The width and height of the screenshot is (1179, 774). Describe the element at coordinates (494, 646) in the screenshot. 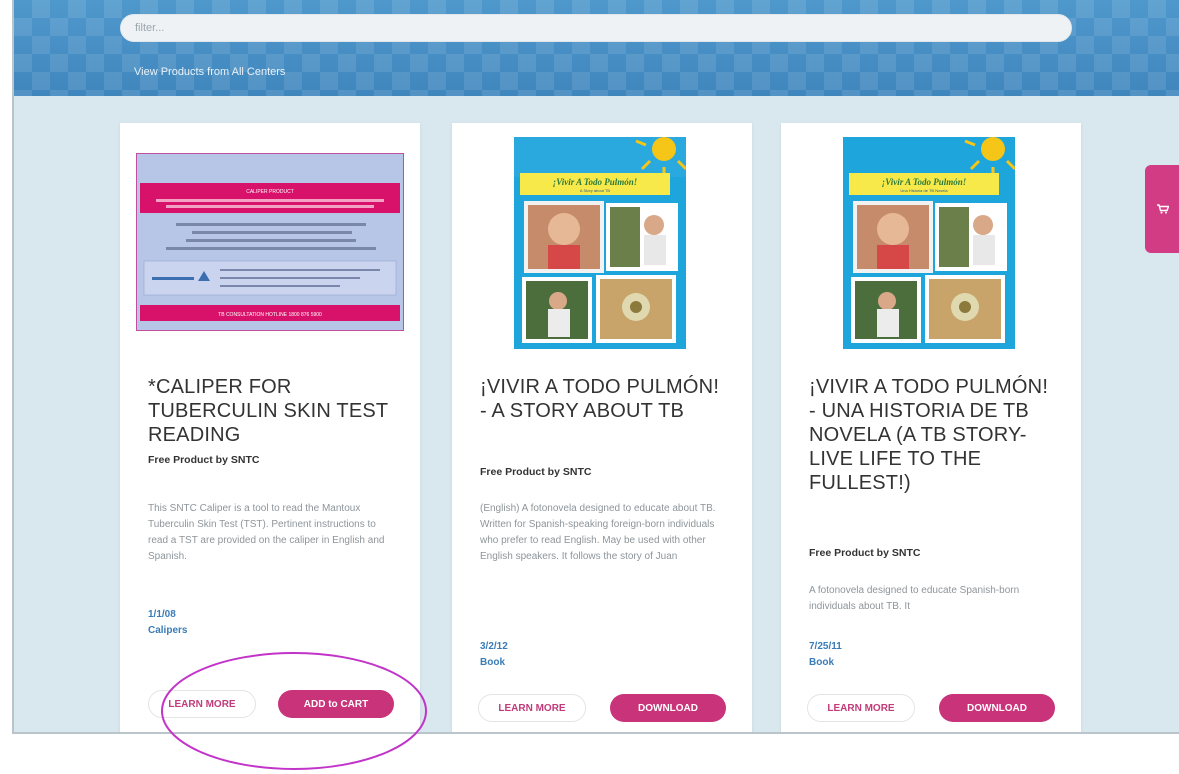

I see `product-date: 3/2/12` at that location.